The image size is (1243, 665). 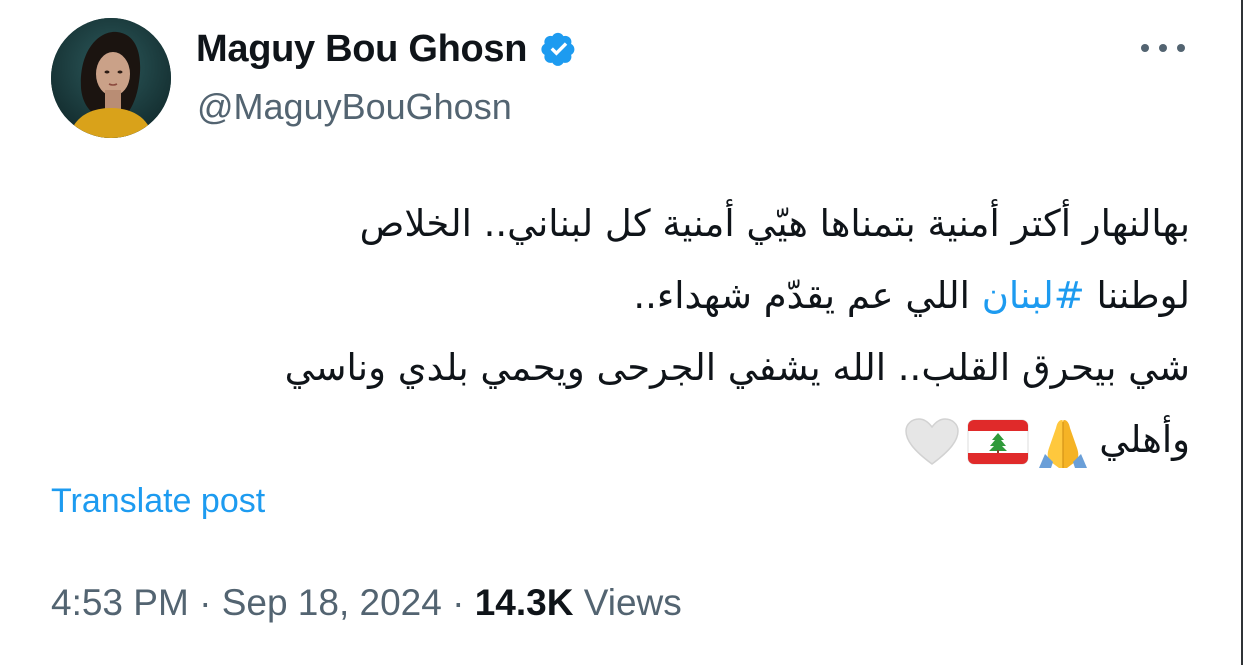 What do you see at coordinates (524, 602) in the screenshot?
I see `views-count: 14.3K` at bounding box center [524, 602].